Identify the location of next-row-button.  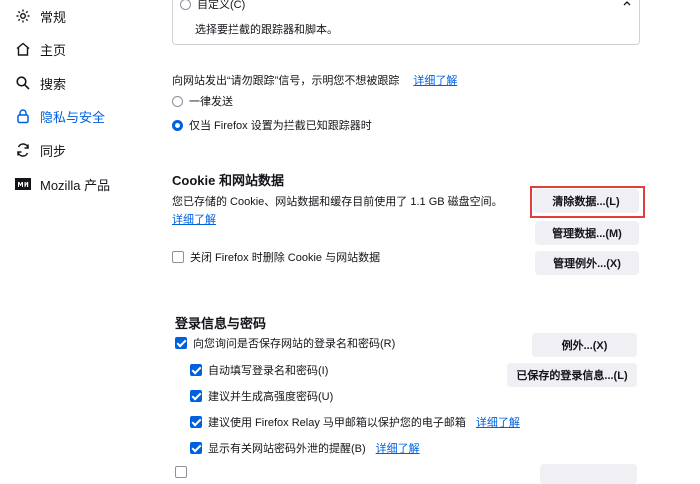
(588, 474).